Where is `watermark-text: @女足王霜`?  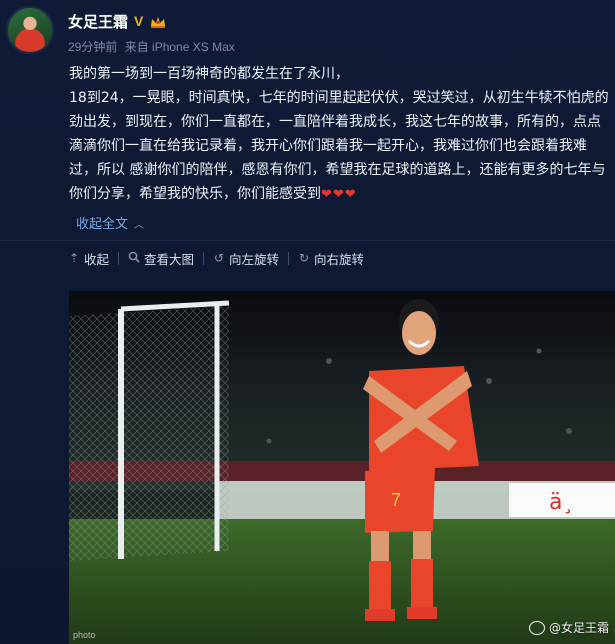
watermark-text: @女足王霜 is located at coordinates (578, 628).